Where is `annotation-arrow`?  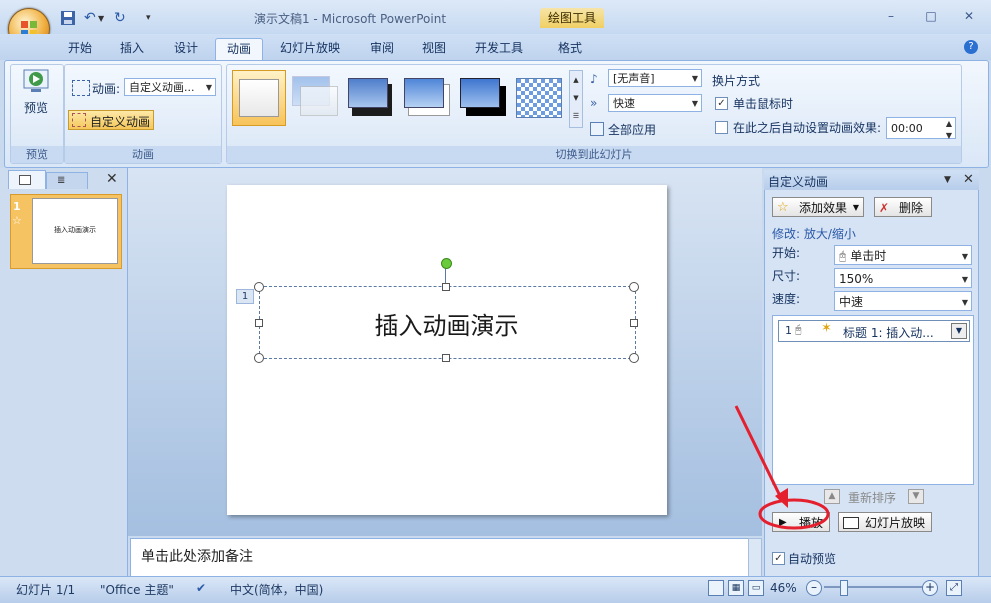 annotation-arrow is located at coordinates (782, 467).